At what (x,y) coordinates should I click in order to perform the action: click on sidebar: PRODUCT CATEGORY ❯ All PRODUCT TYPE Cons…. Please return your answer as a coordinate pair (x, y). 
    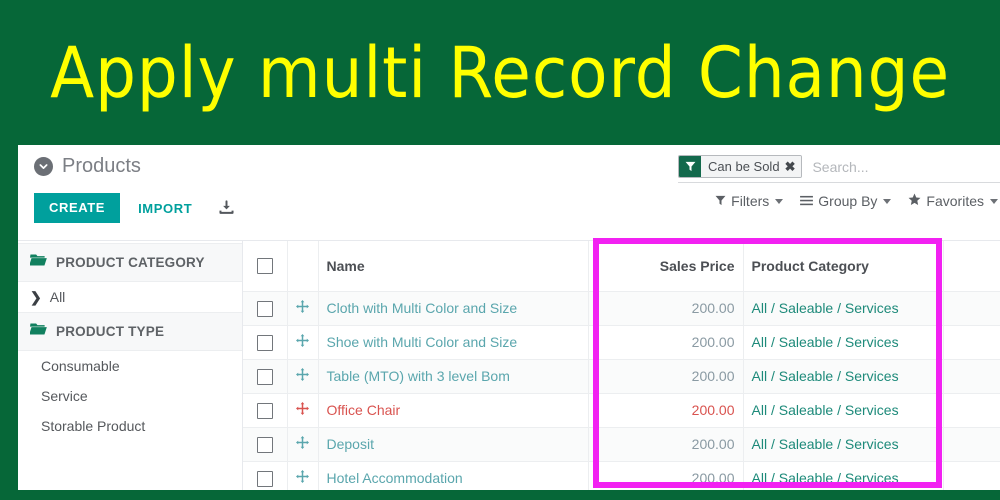
    Looking at the image, I should click on (130, 365).